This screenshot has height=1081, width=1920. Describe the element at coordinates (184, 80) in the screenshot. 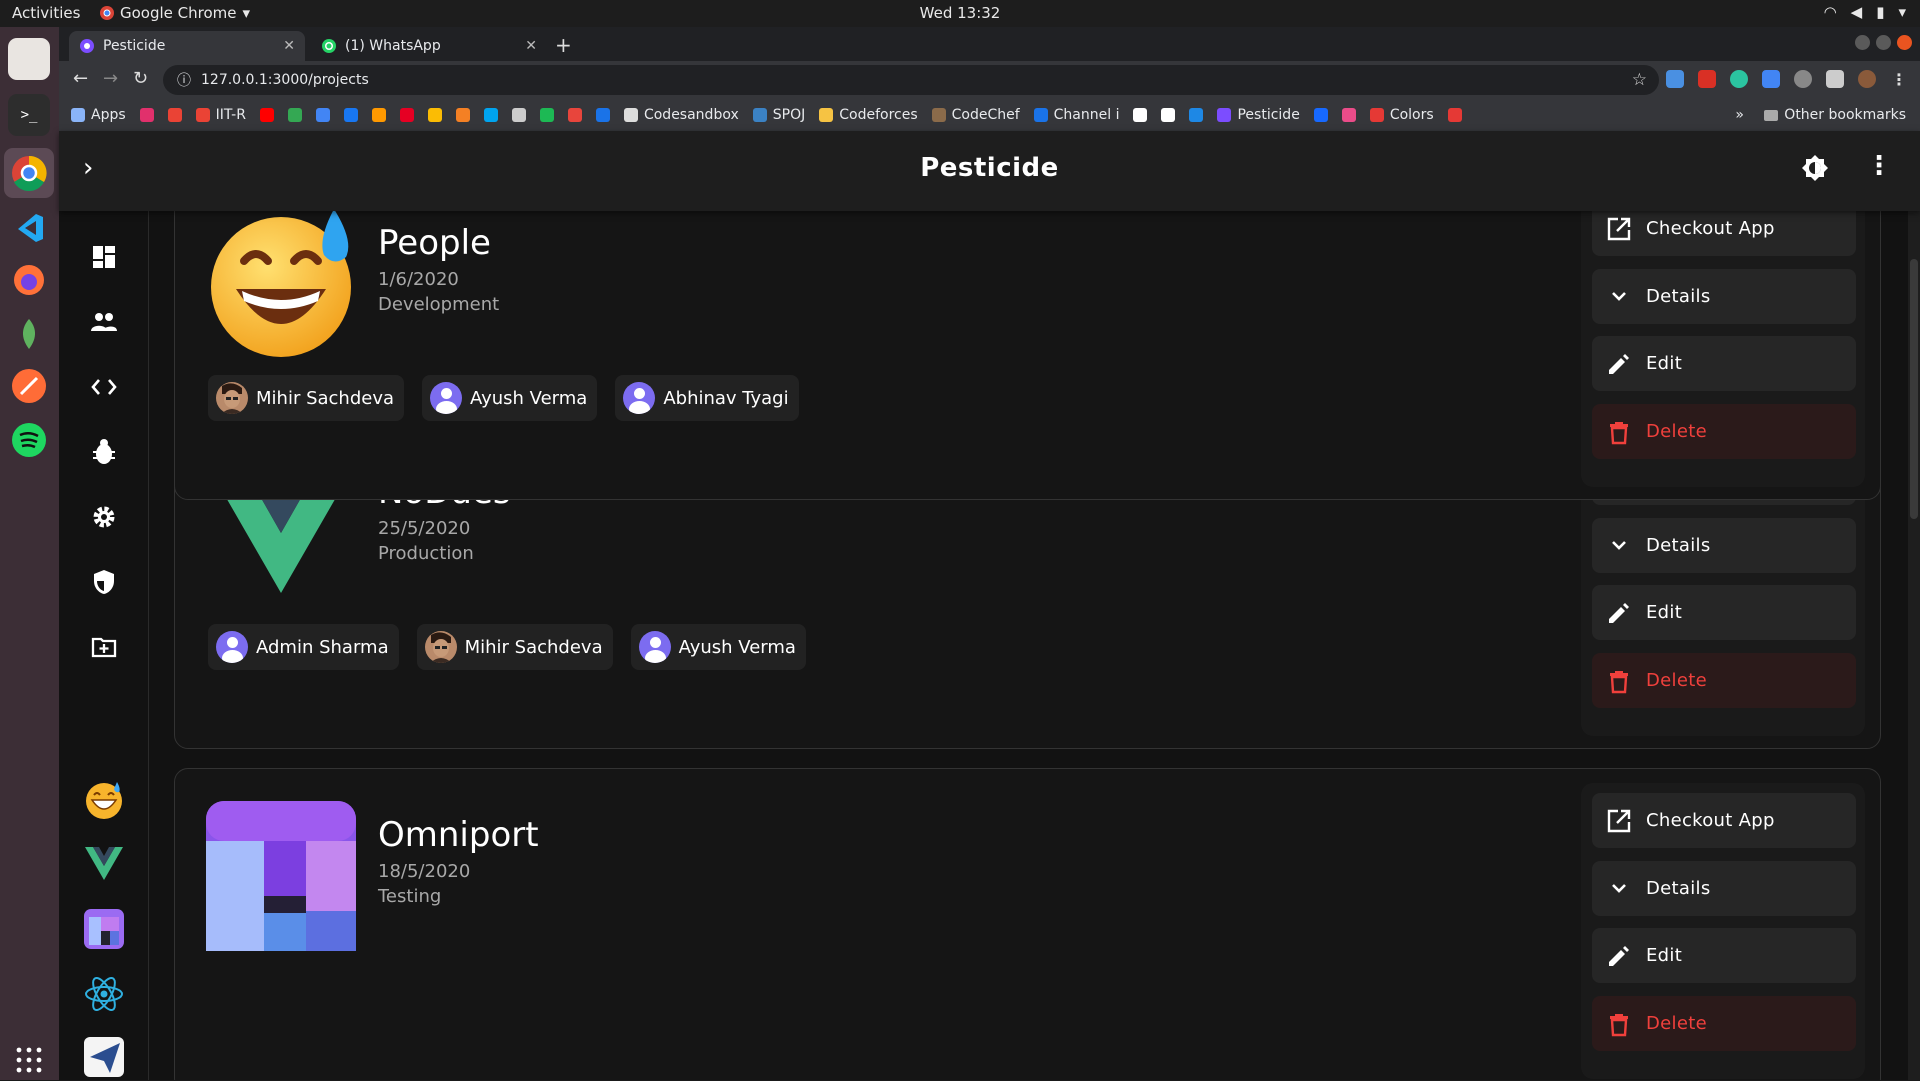

I see `info-icon: ⓘ` at that location.